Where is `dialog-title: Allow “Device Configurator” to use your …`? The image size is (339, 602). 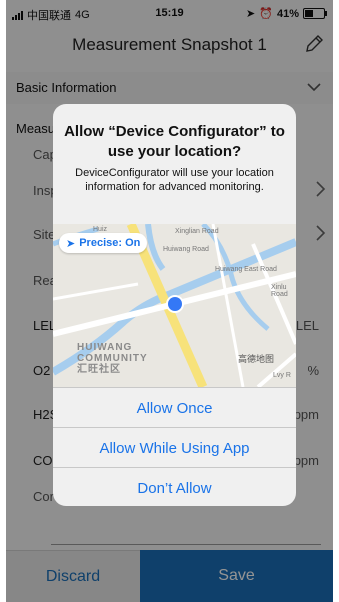 dialog-title: Allow “Device Configurator” to use your … is located at coordinates (174, 141).